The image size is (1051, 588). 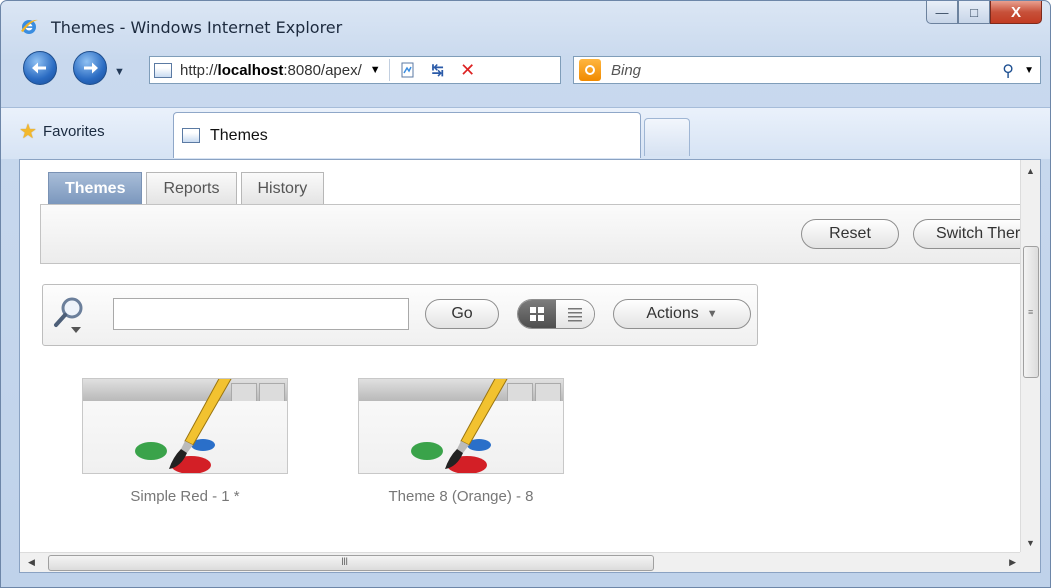 What do you see at coordinates (389, 70) in the screenshot?
I see `address-separator` at bounding box center [389, 70].